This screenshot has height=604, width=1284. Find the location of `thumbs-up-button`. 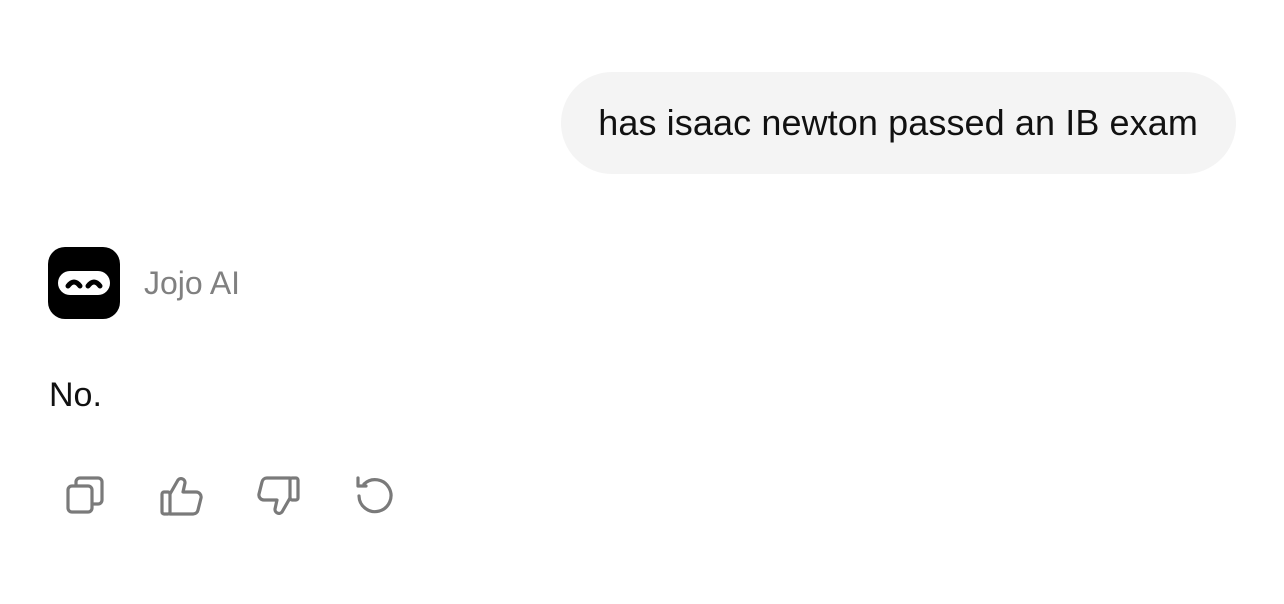

thumbs-up-button is located at coordinates (182, 496).